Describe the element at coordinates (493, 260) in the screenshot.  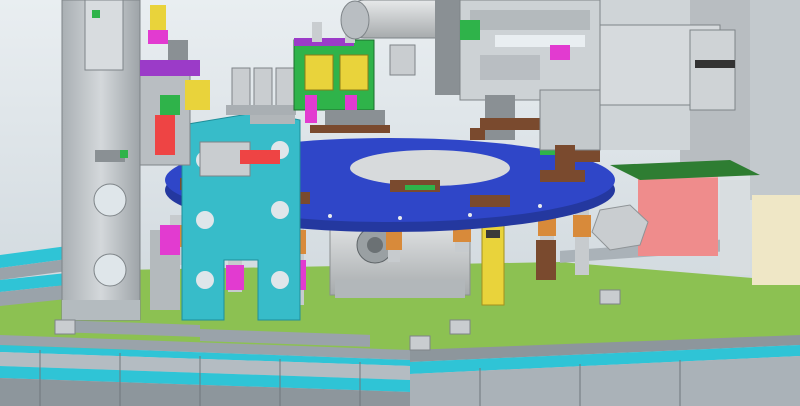
I see `yellow-column` at that location.